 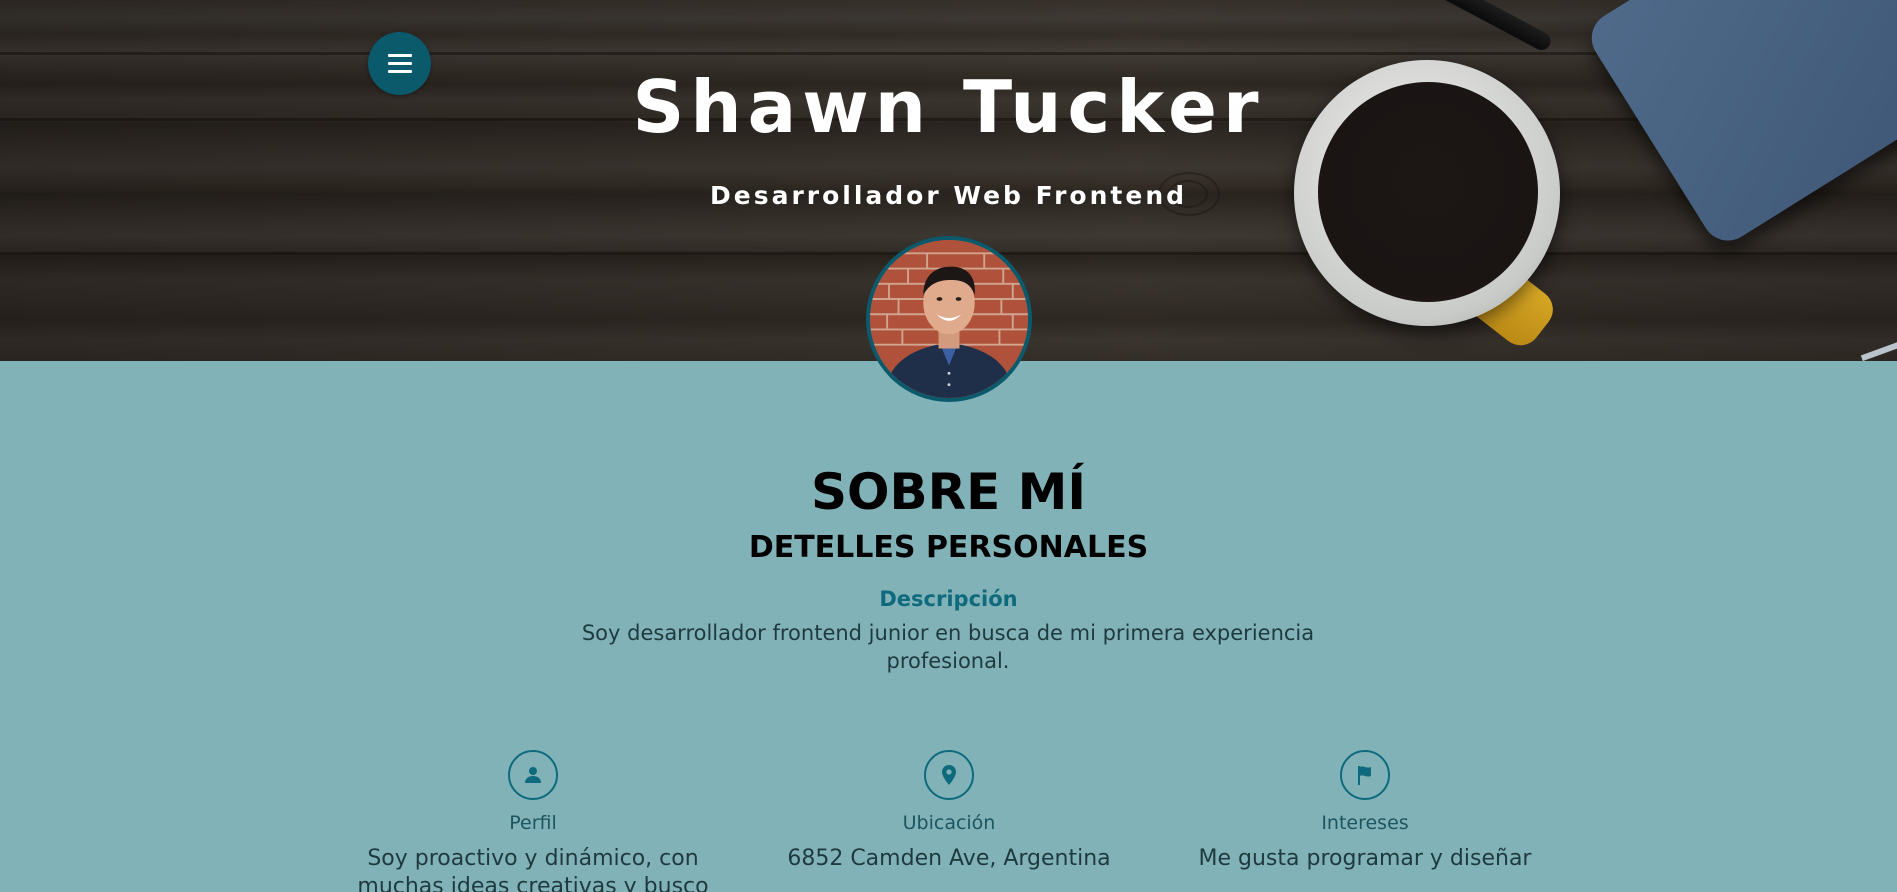 I want to click on description-heading: Descripción, so click(x=948, y=599).